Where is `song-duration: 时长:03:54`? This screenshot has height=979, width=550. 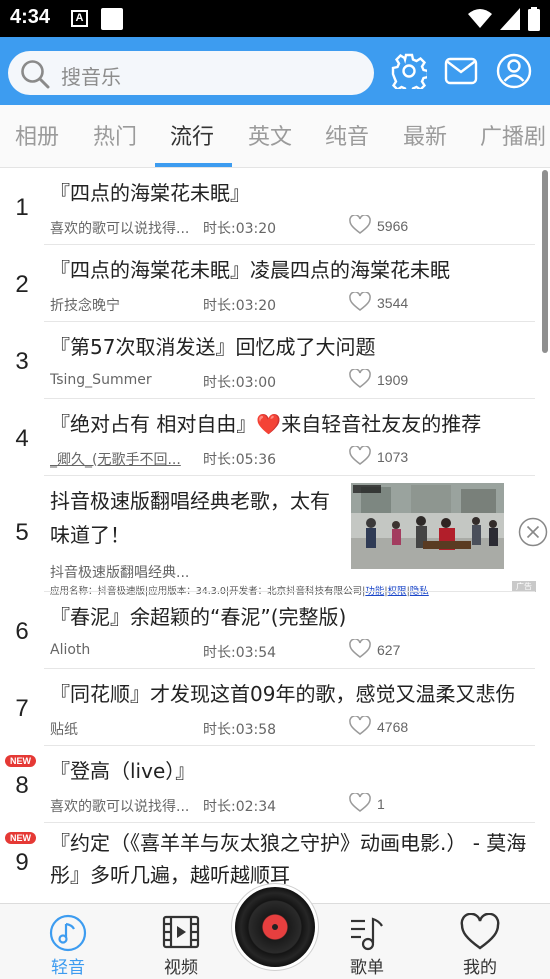 song-duration: 时长:03:54 is located at coordinates (240, 653).